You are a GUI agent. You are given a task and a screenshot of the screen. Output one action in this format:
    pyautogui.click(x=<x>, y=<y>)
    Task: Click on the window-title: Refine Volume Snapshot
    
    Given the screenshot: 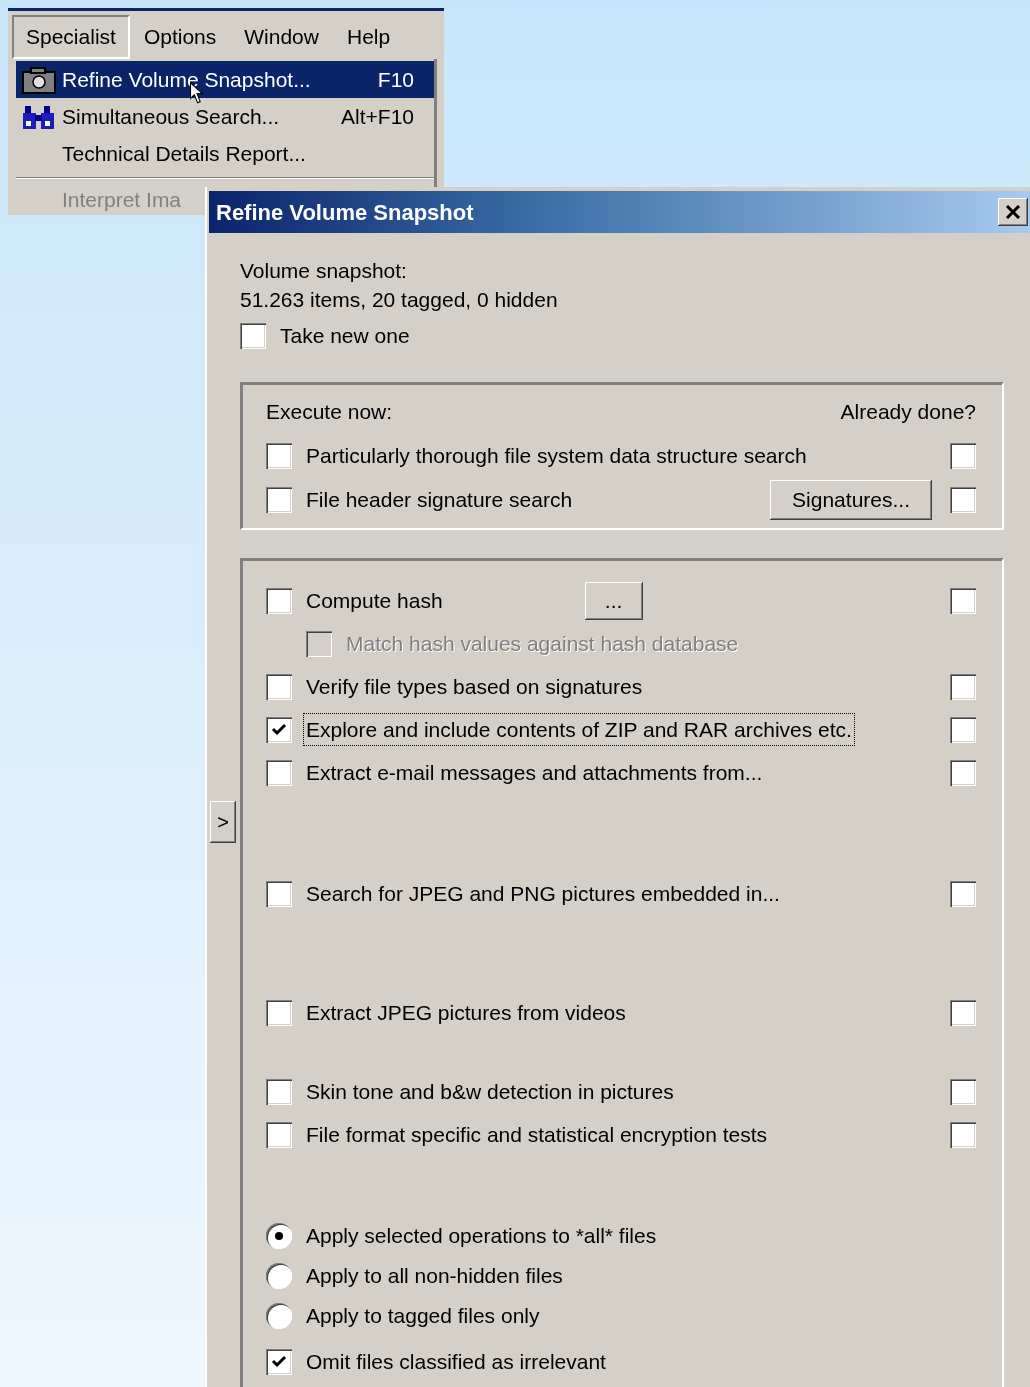 What is the action you would take?
    pyautogui.click(x=345, y=212)
    